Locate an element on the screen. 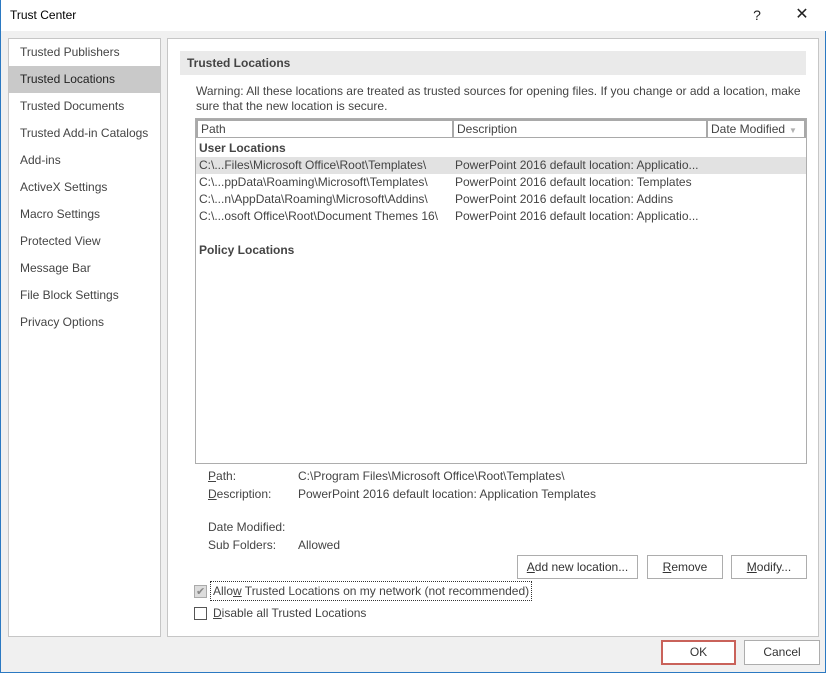 The height and width of the screenshot is (673, 826). sidebar-item-addins: Add-ins is located at coordinates (84, 160).